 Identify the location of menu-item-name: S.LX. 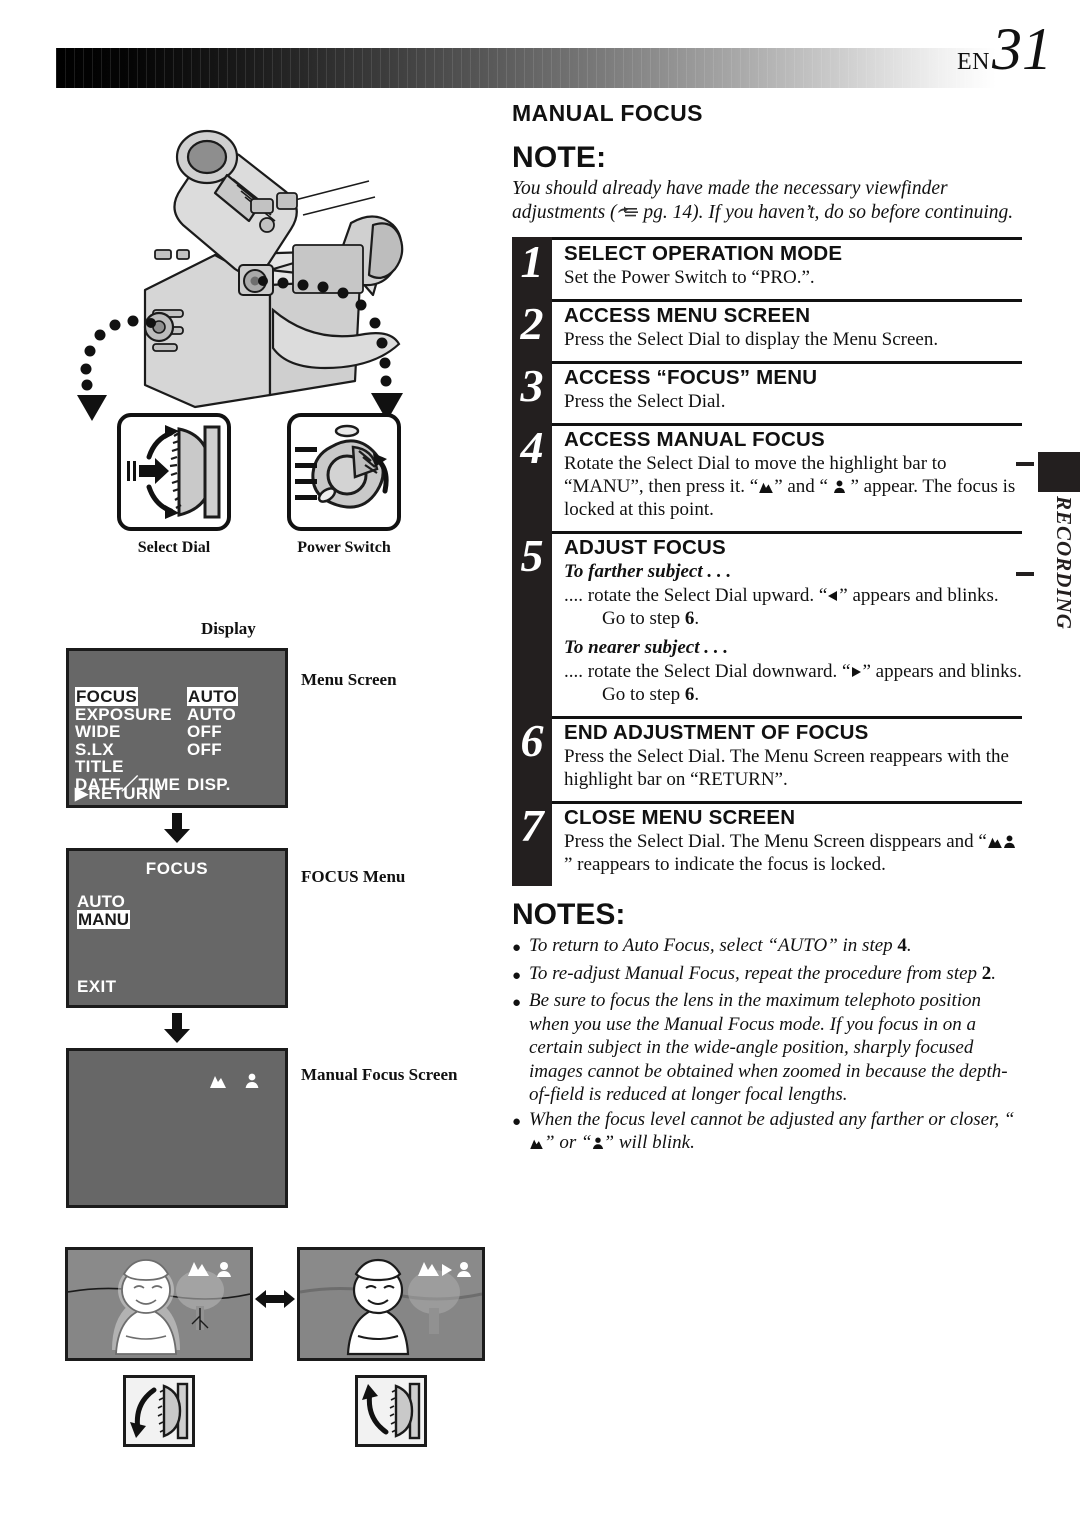
(94, 749).